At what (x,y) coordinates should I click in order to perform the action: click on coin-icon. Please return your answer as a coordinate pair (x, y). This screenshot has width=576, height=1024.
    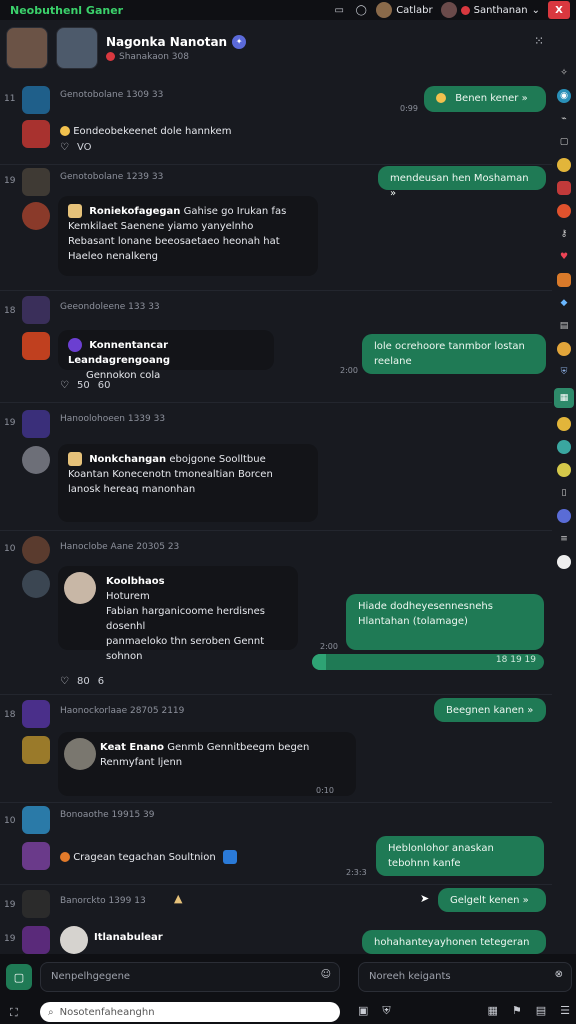
    Looking at the image, I should click on (564, 165).